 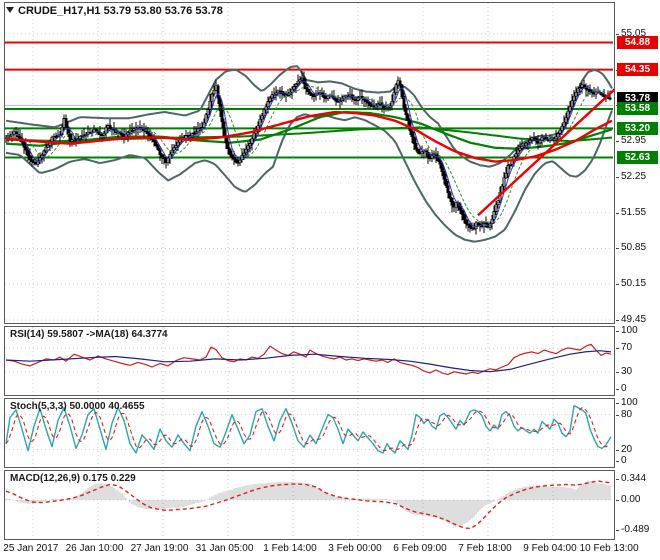 I want to click on x-axis-label: 7 Feb 18:00, so click(x=485, y=548).